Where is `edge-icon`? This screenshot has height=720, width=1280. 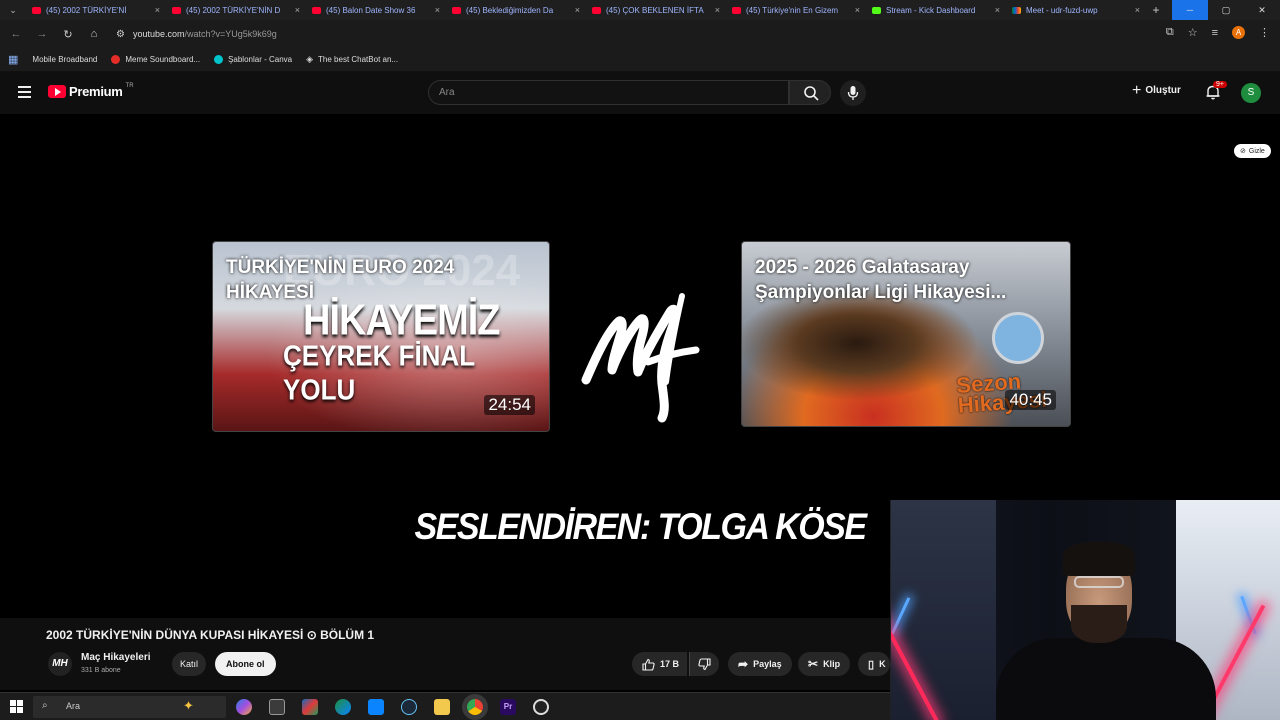 edge-icon is located at coordinates (343, 707).